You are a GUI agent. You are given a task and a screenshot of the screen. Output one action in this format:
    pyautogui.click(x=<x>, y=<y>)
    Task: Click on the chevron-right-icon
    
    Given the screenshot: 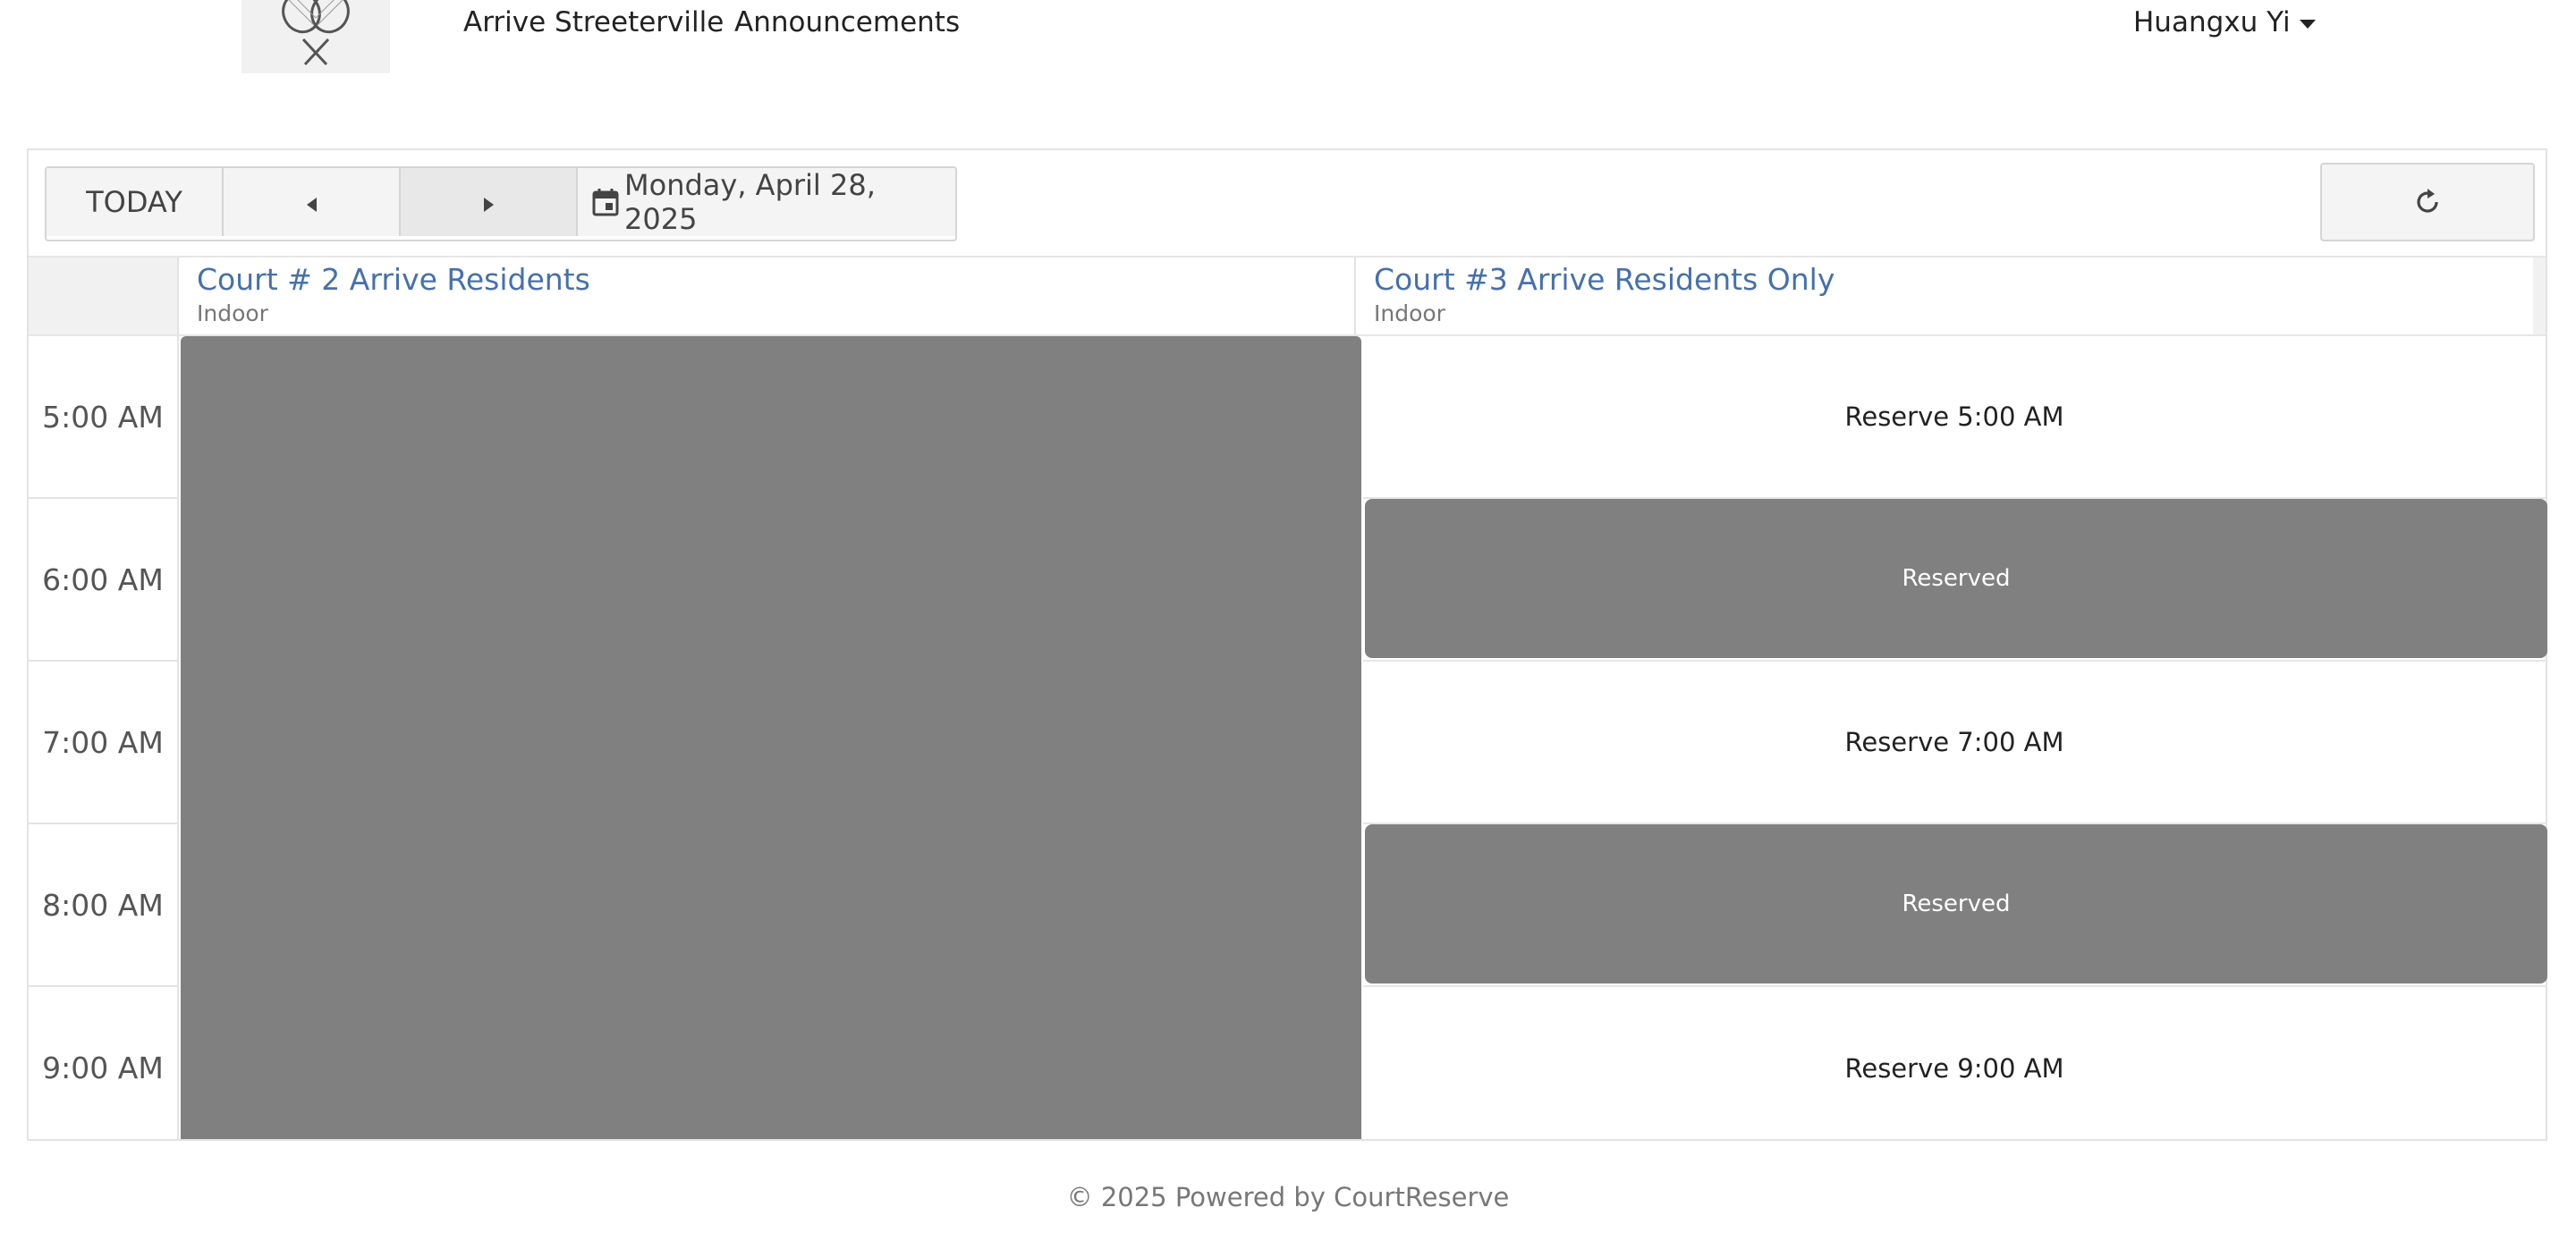 What is the action you would take?
    pyautogui.click(x=488, y=205)
    